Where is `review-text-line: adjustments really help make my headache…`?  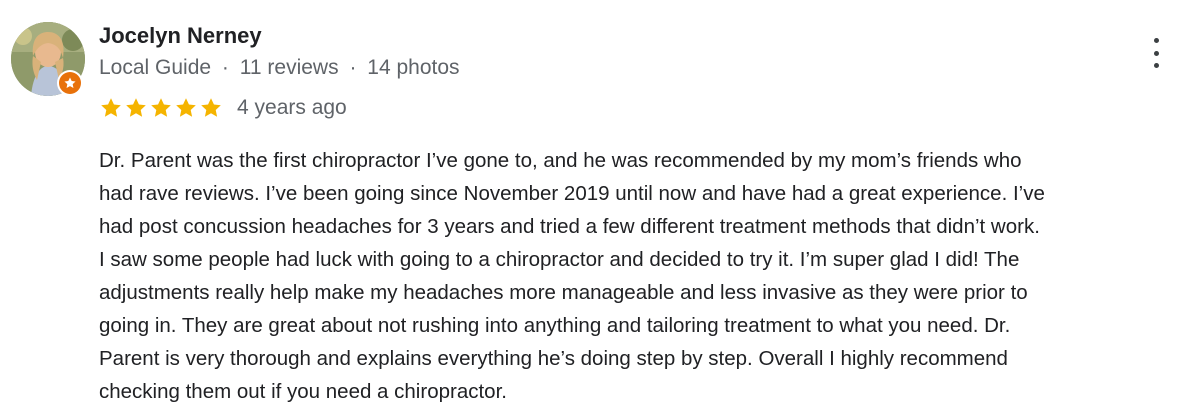 review-text-line: adjustments really help make my headache… is located at coordinates (563, 292).